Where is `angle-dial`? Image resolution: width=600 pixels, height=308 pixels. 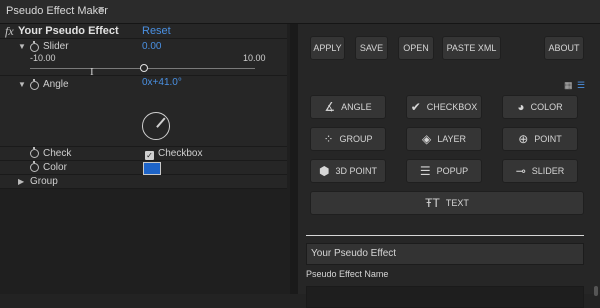
angle-dial is located at coordinates (156, 126).